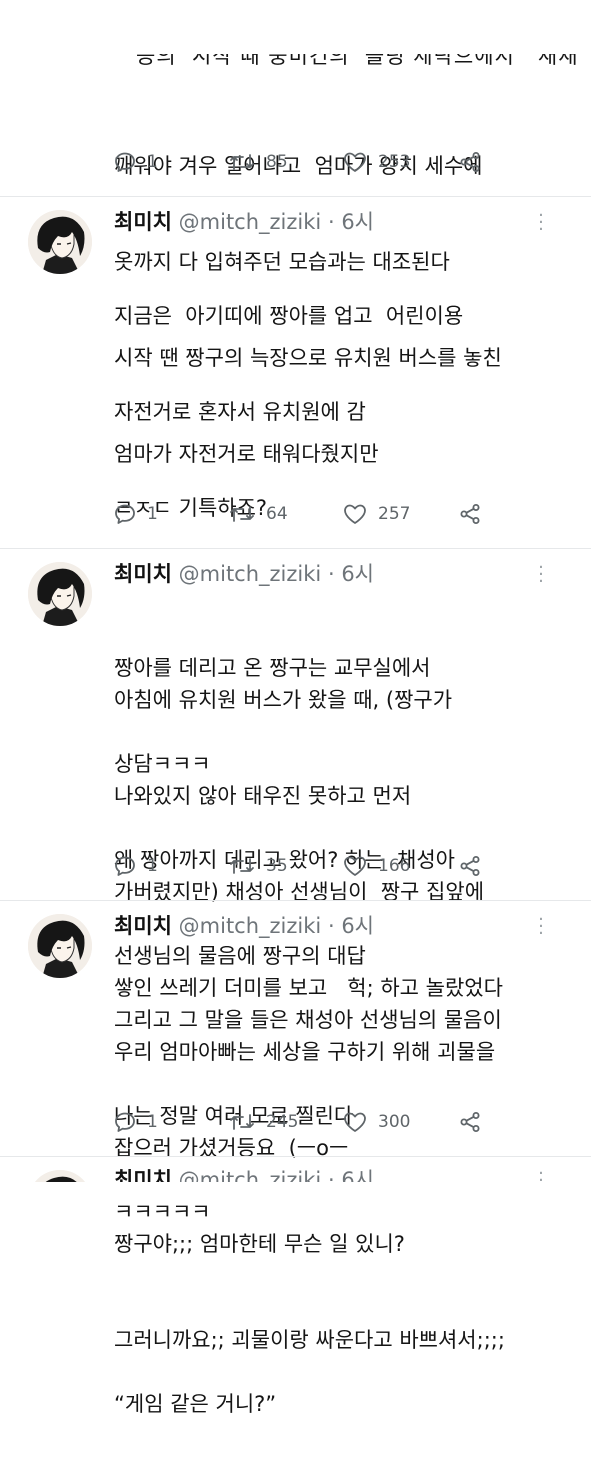 Image resolution: width=591 pixels, height=1484 pixels. I want to click on like-count: 300, so click(394, 1122).